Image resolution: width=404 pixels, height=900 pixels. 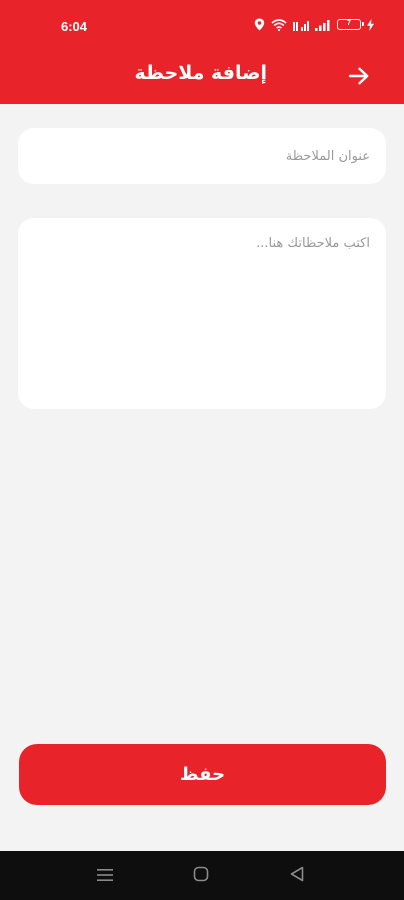 I want to click on wifi-icon, so click(x=279, y=24).